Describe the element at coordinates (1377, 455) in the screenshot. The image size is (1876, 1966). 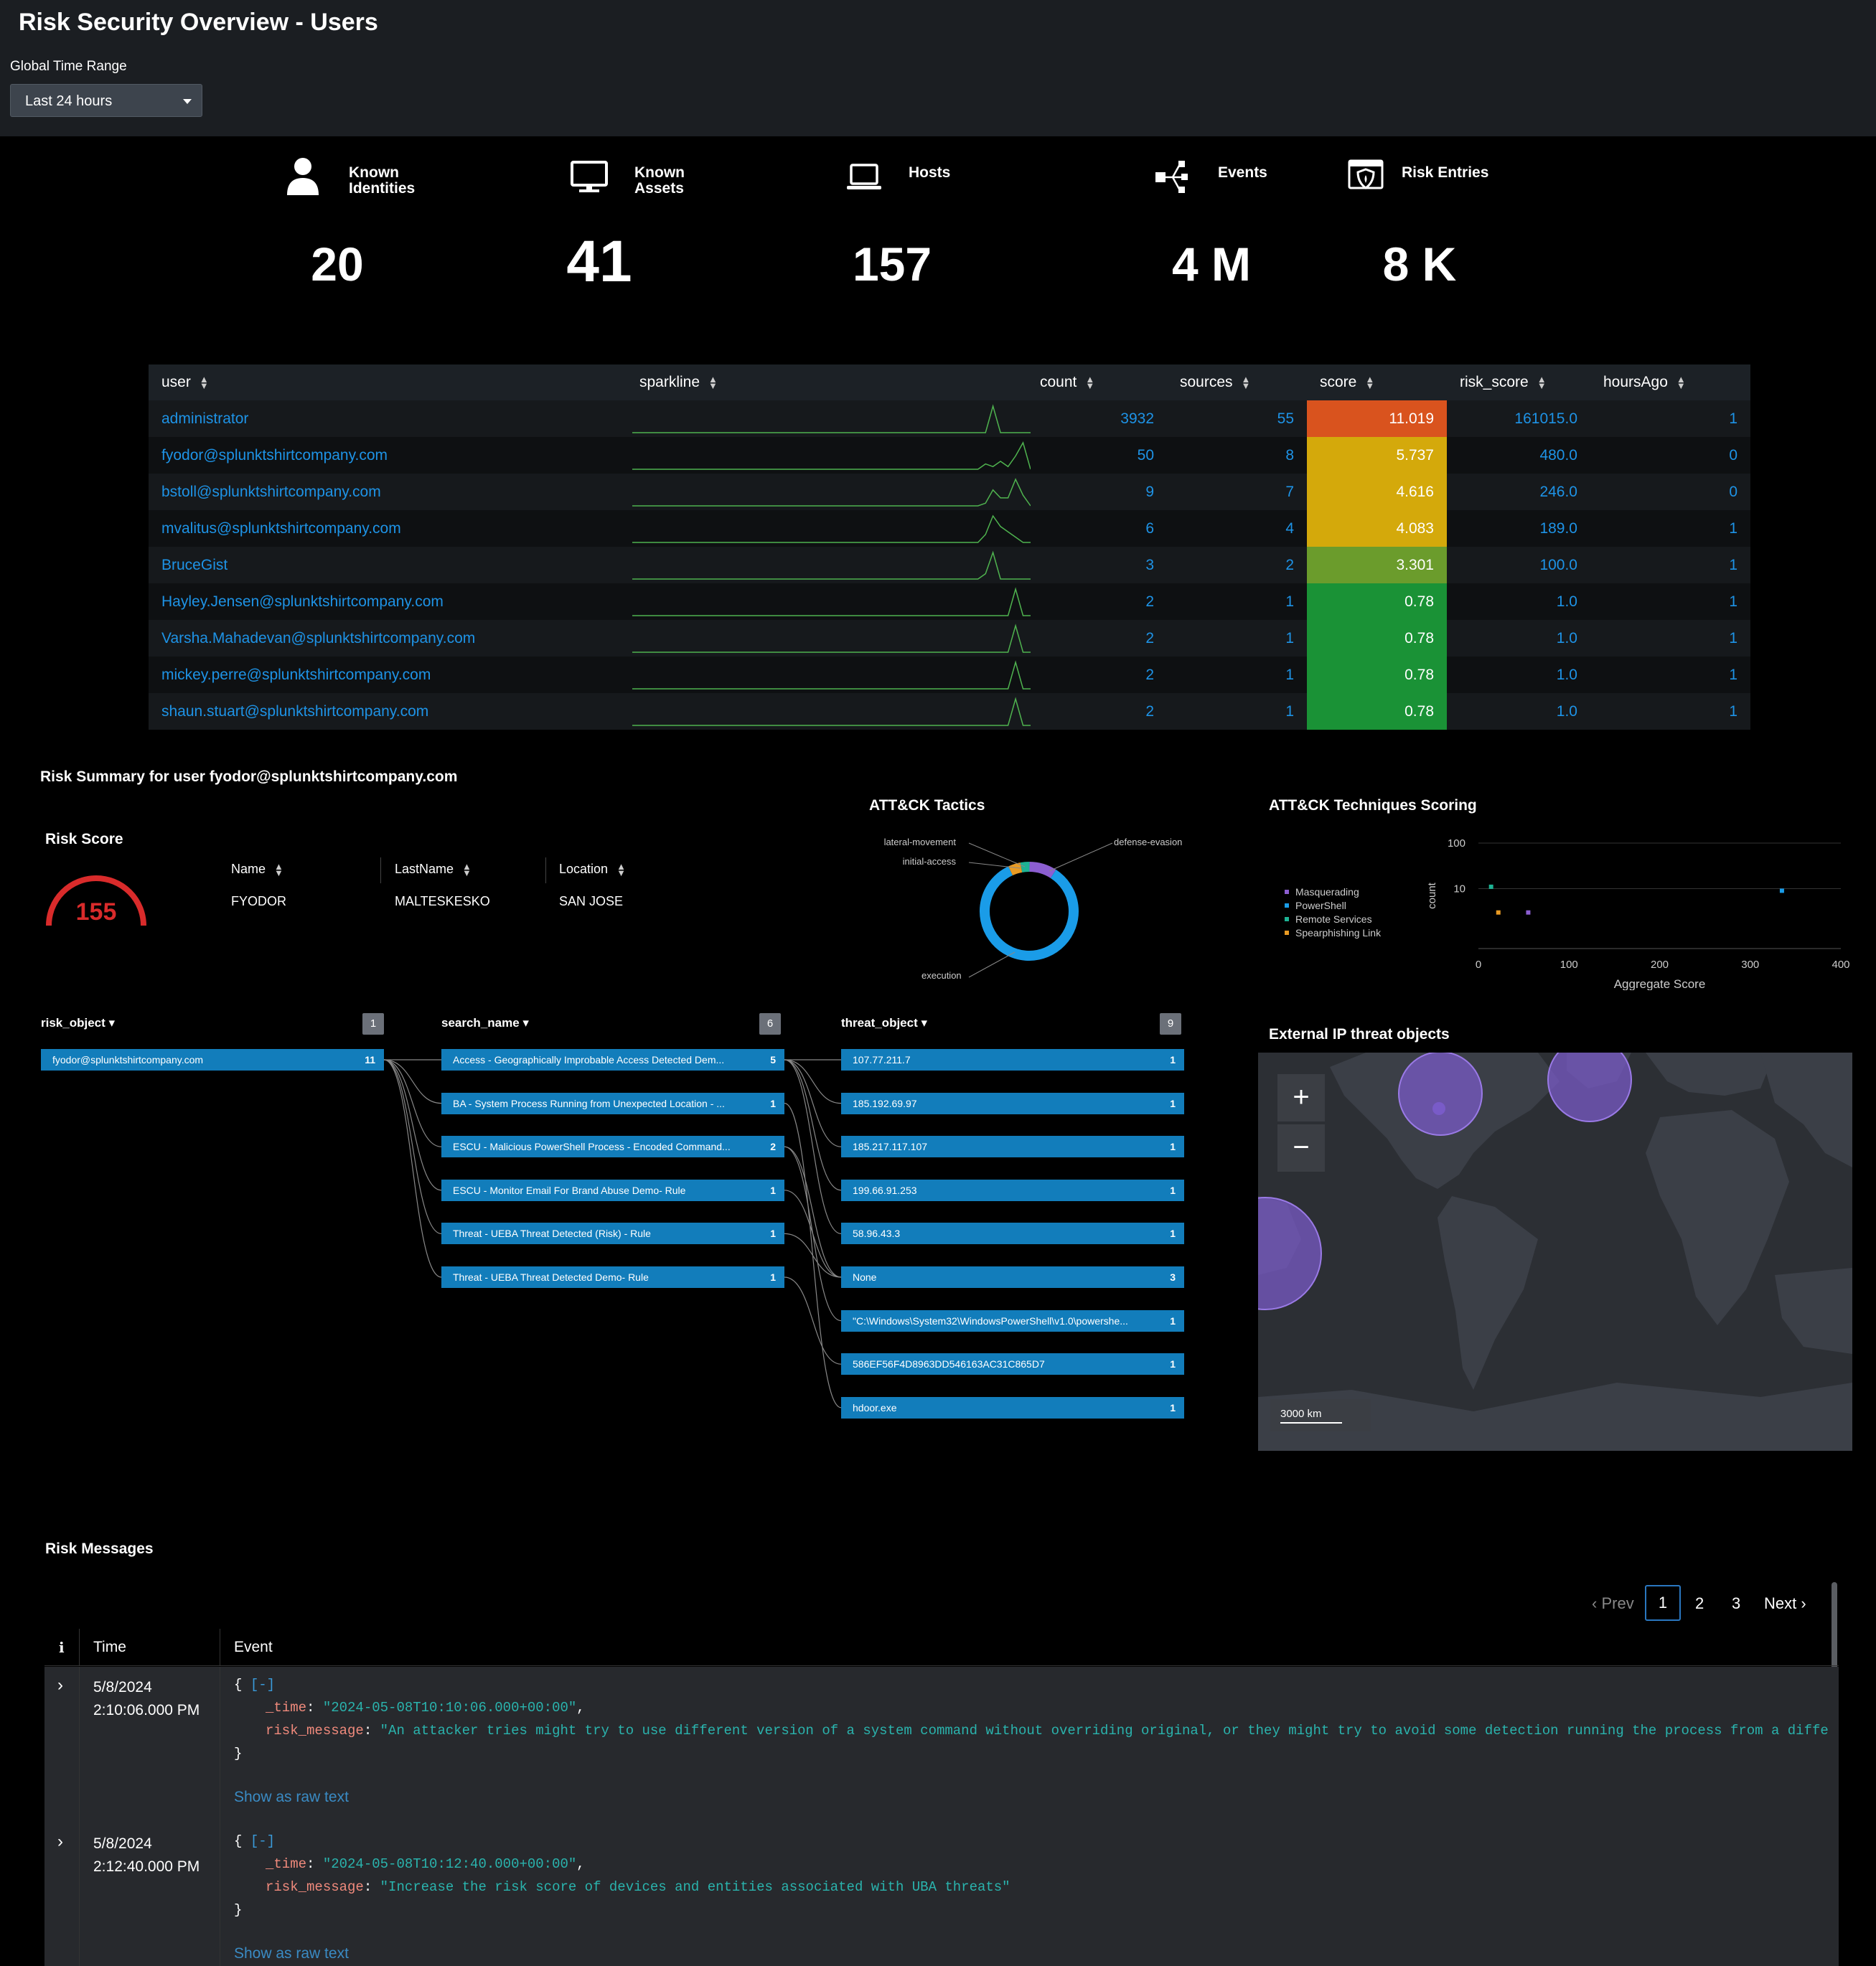
I see `score-cell: 5.737` at that location.